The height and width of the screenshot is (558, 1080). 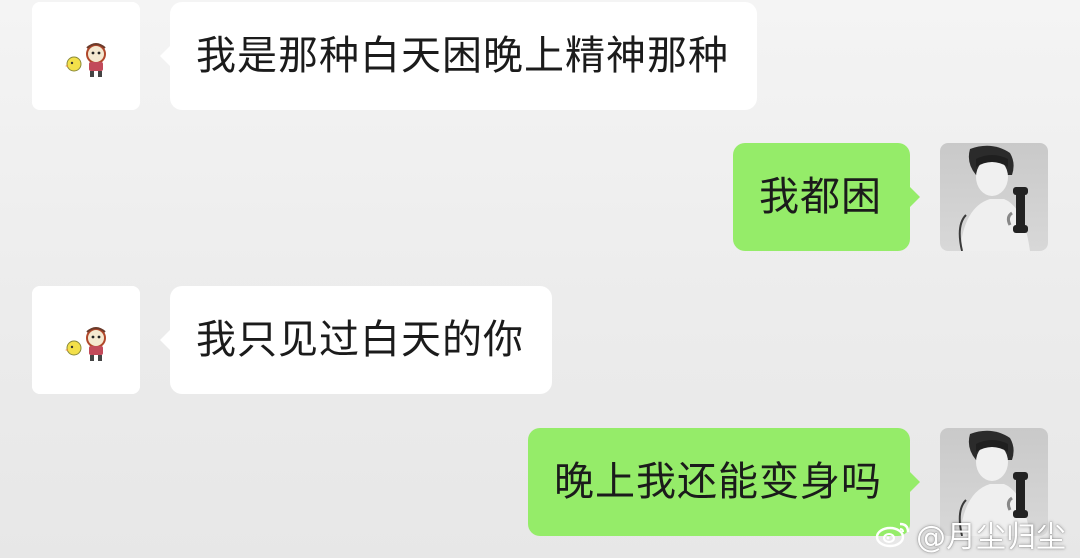 I want to click on received-message-bubble: 我是那种白天困晚上精神那种, so click(x=458, y=56).